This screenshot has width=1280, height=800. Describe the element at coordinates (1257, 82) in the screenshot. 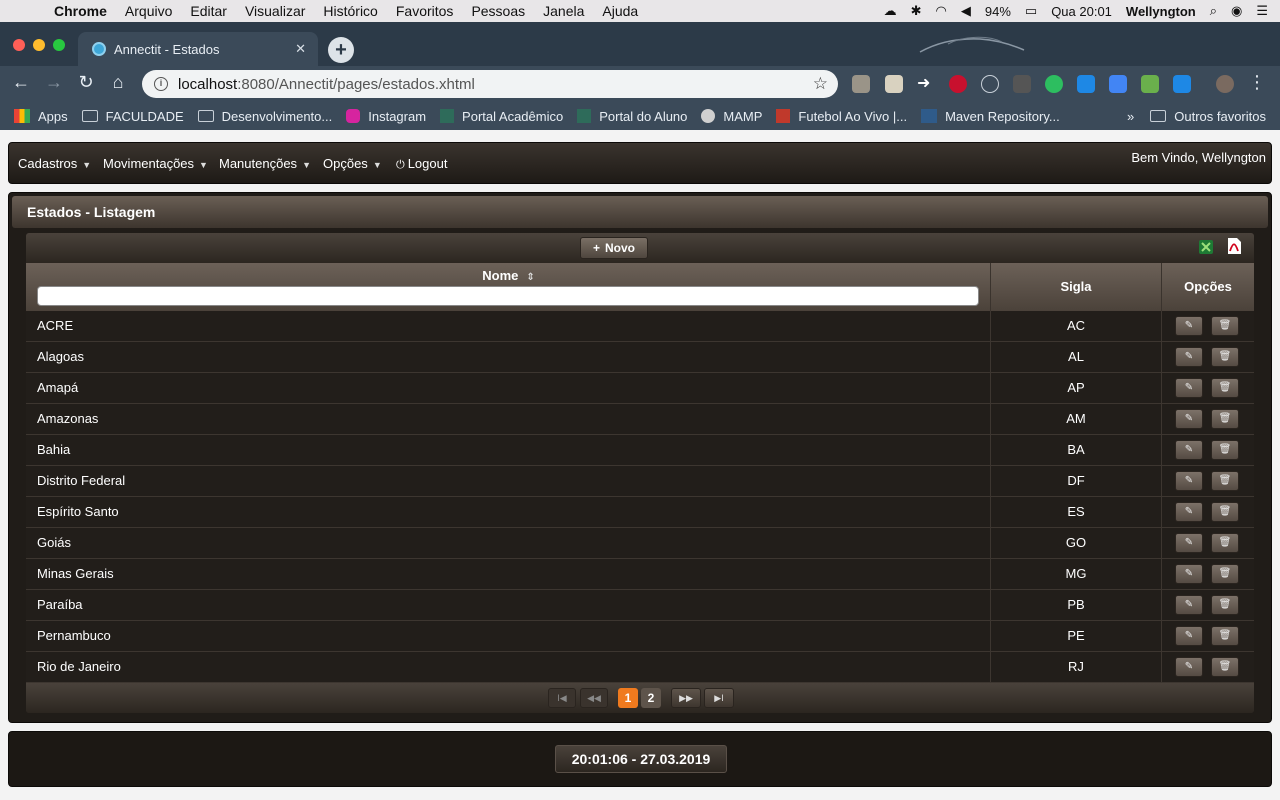

I see `chrome-menu-icon: ⋮` at that location.